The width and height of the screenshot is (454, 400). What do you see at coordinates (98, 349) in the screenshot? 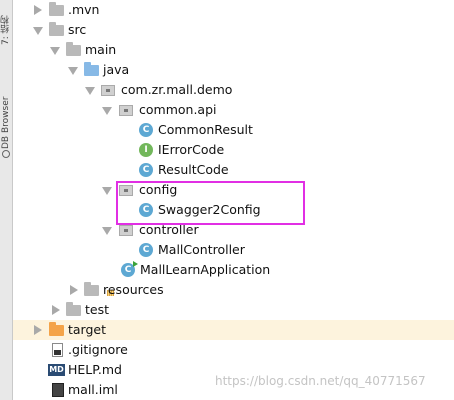
I see `tree-item-label: .gitignore` at bounding box center [98, 349].